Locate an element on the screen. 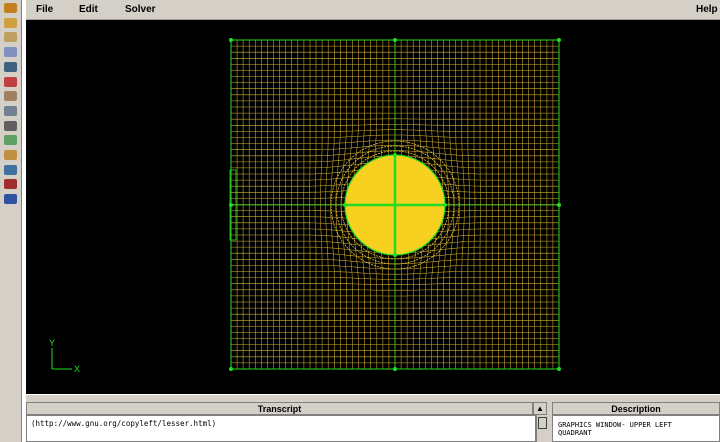 This screenshot has height=442, width=720. tool-6-icon is located at coordinates (10, 81).